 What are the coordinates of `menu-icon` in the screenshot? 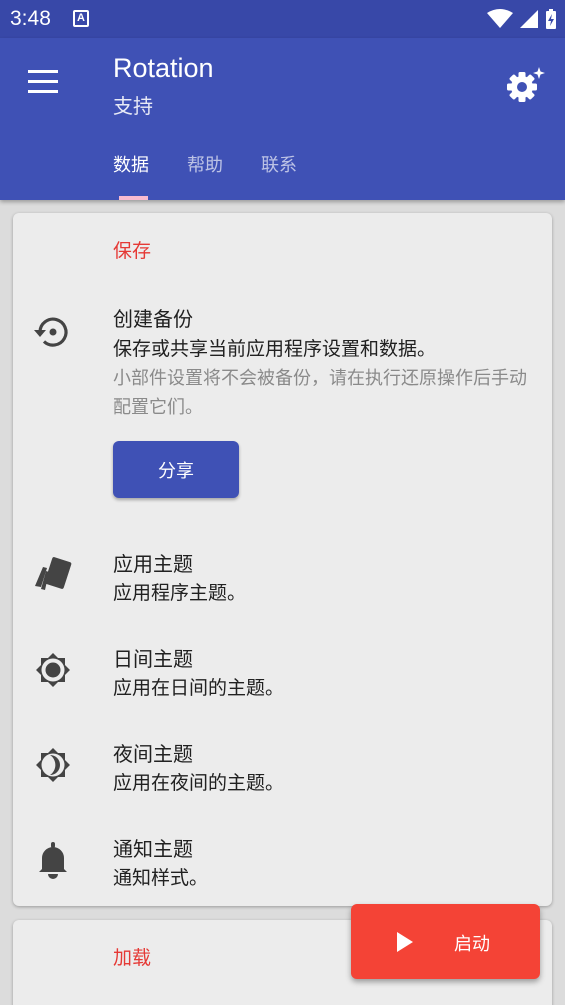 It's located at (43, 85).